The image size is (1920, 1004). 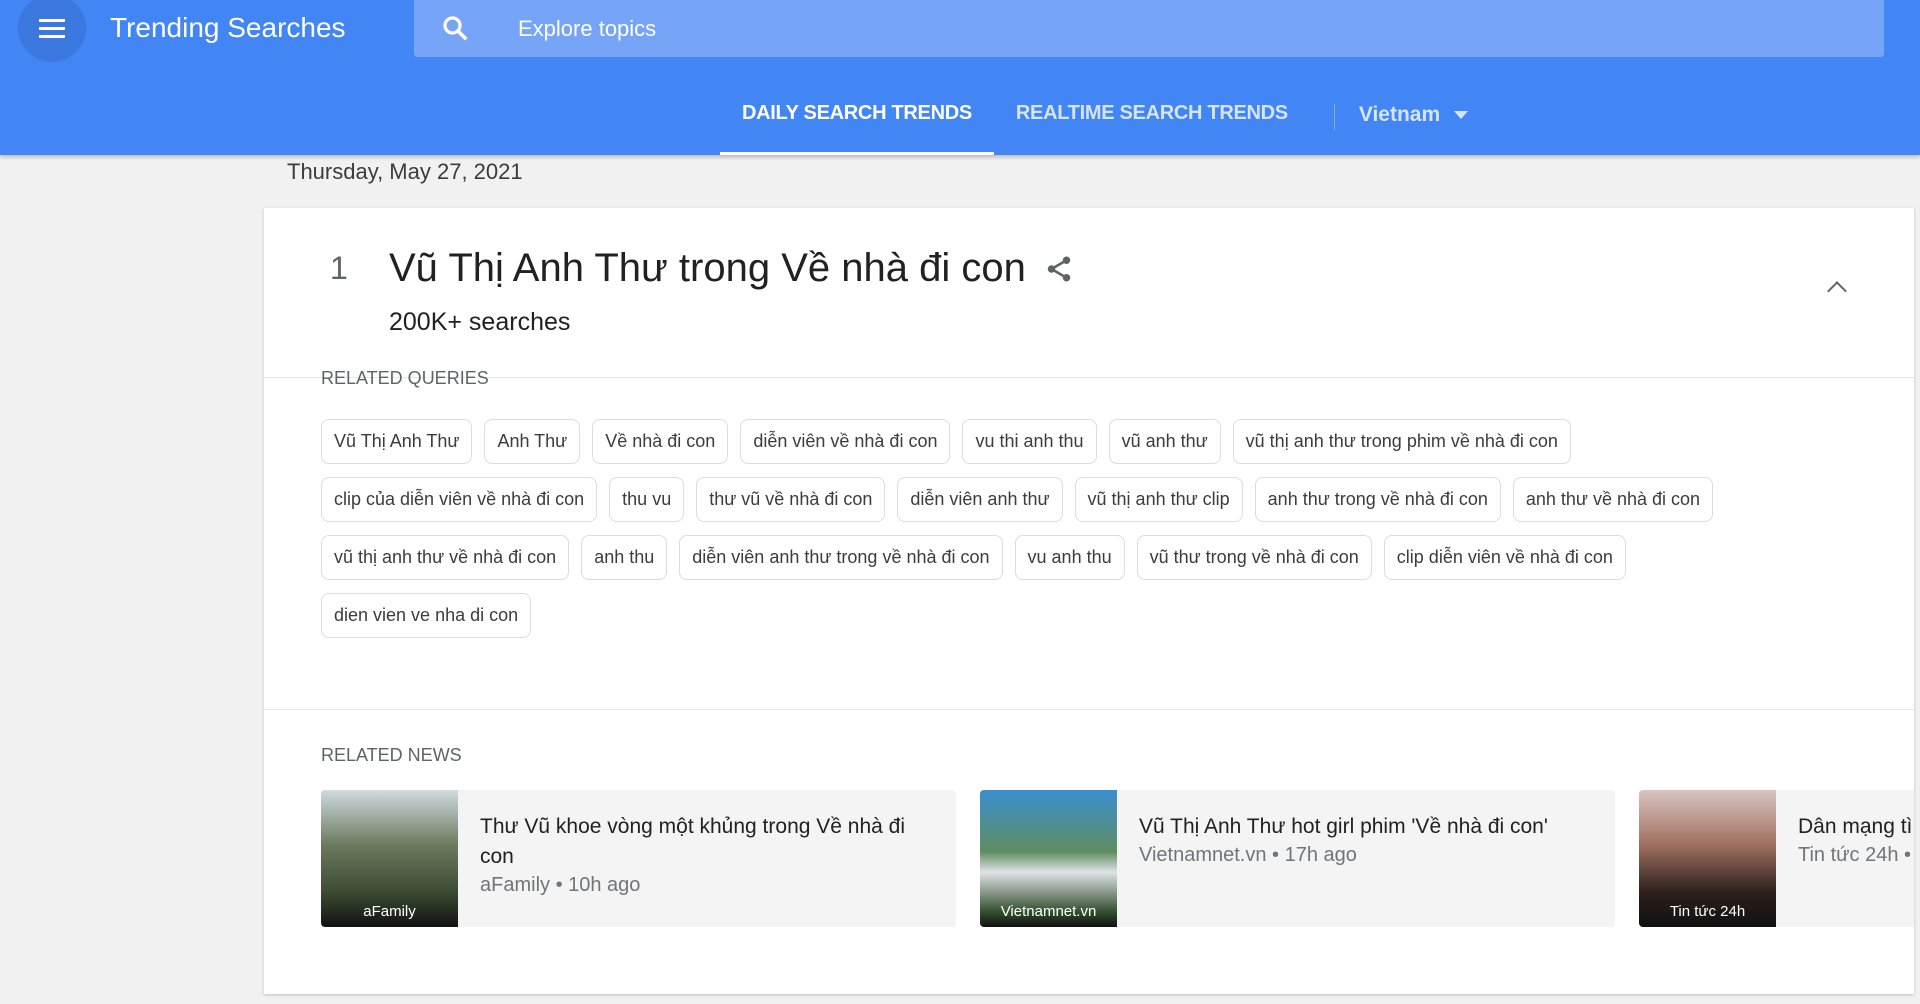 What do you see at coordinates (1461, 115) in the screenshot?
I see `dropdown-arrow-icon` at bounding box center [1461, 115].